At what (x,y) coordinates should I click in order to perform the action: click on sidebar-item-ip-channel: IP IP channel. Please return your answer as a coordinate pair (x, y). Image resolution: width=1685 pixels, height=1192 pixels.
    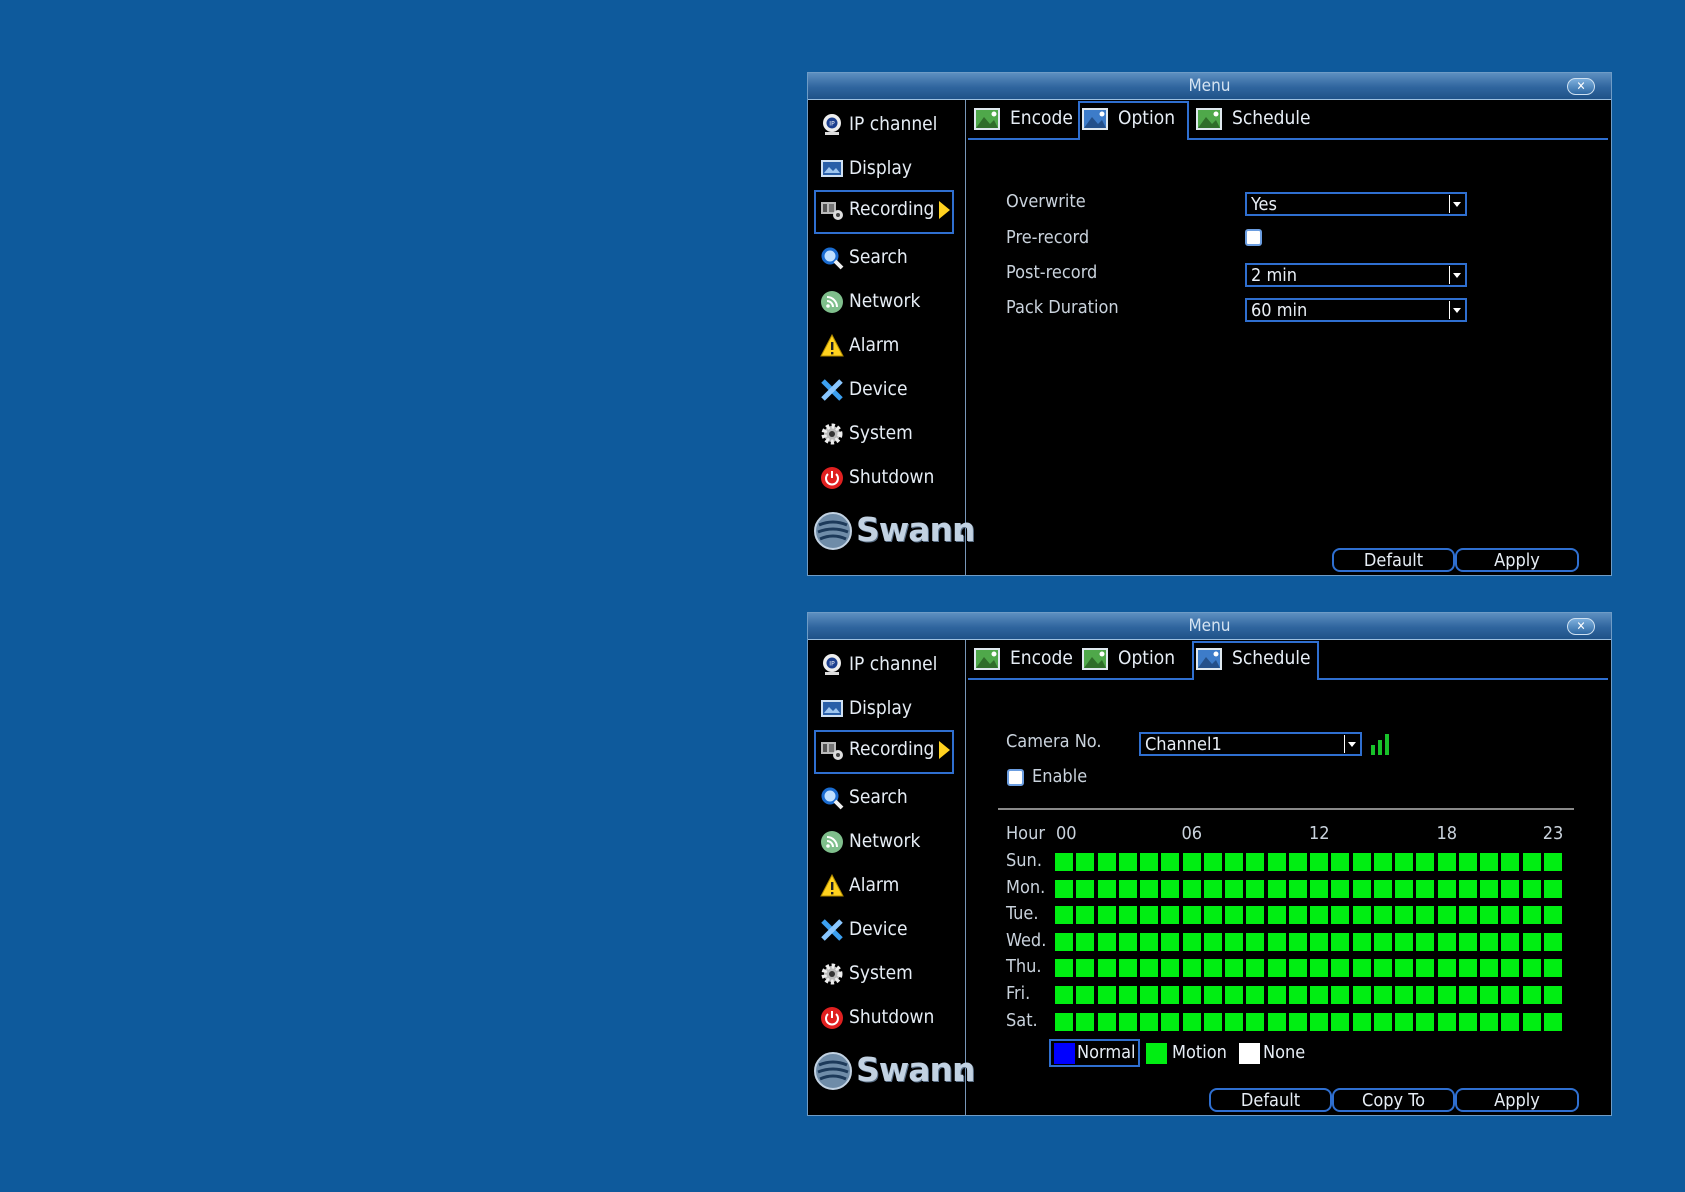
    Looking at the image, I should click on (884, 665).